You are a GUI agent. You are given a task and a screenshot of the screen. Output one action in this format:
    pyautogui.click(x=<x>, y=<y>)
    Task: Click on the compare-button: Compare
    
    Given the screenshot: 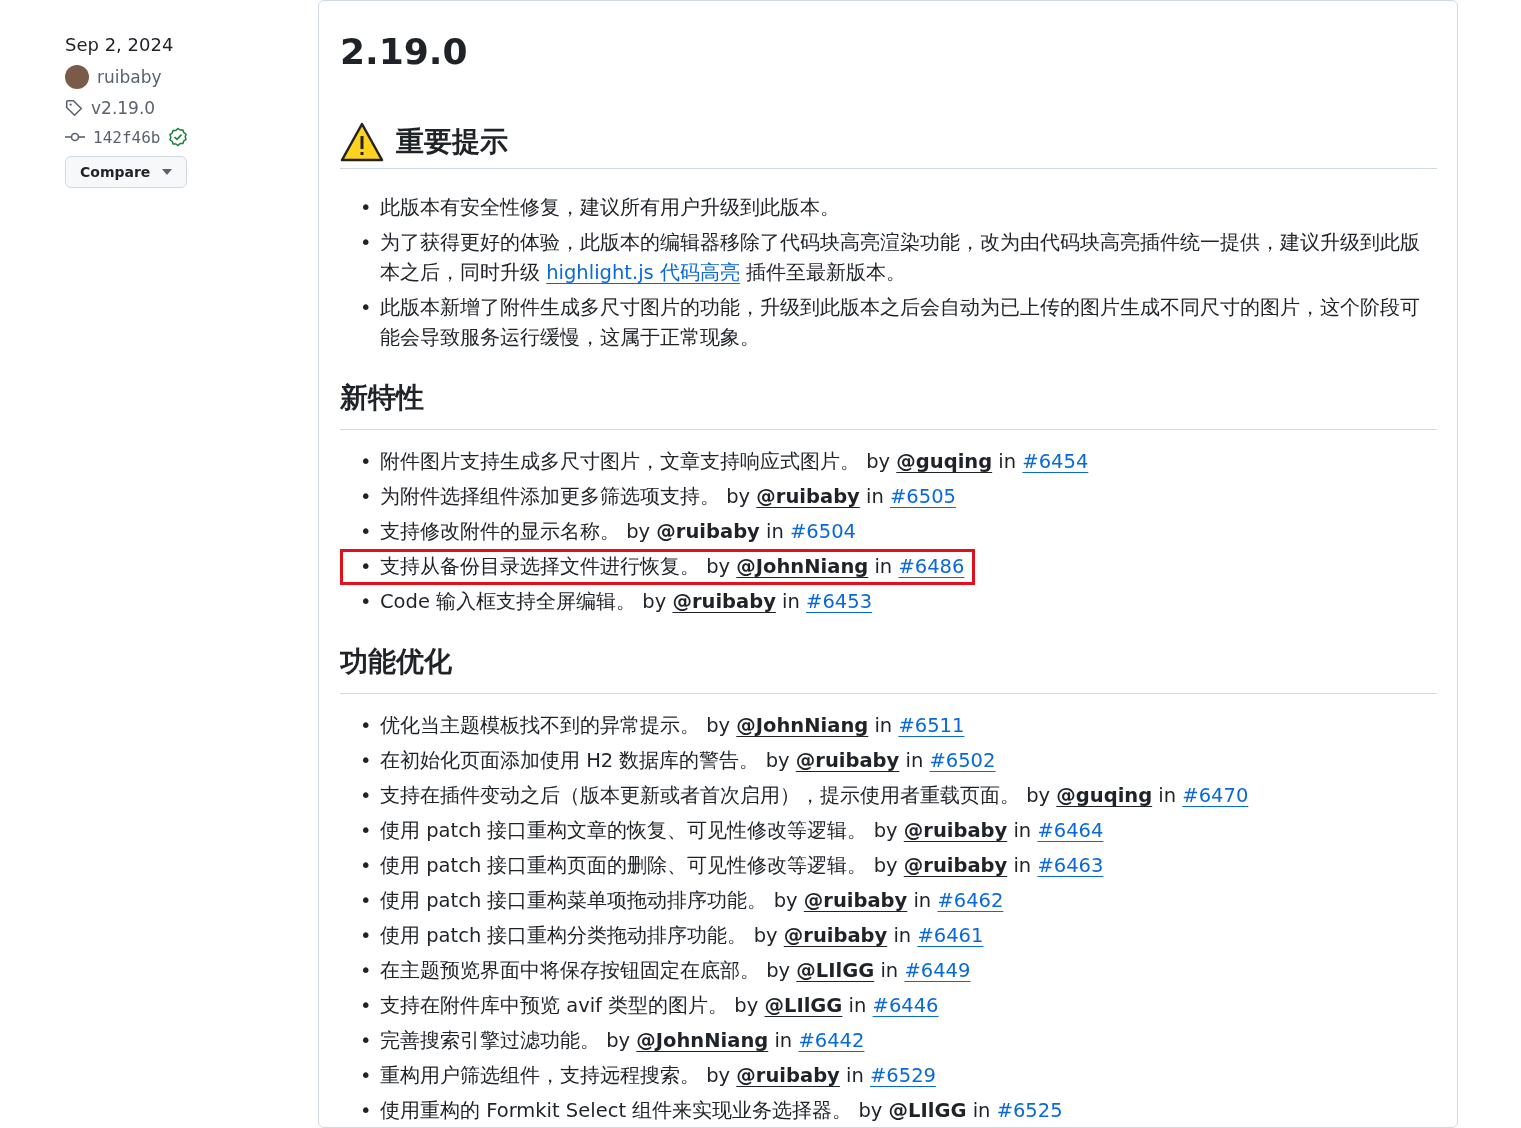 What is the action you would take?
    pyautogui.click(x=126, y=172)
    